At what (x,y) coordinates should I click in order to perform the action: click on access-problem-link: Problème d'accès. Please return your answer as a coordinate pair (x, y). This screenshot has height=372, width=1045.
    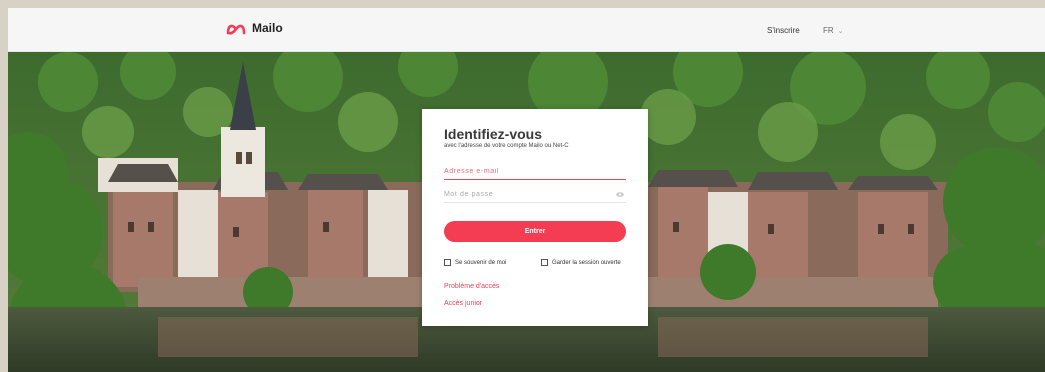
    Looking at the image, I should click on (471, 286).